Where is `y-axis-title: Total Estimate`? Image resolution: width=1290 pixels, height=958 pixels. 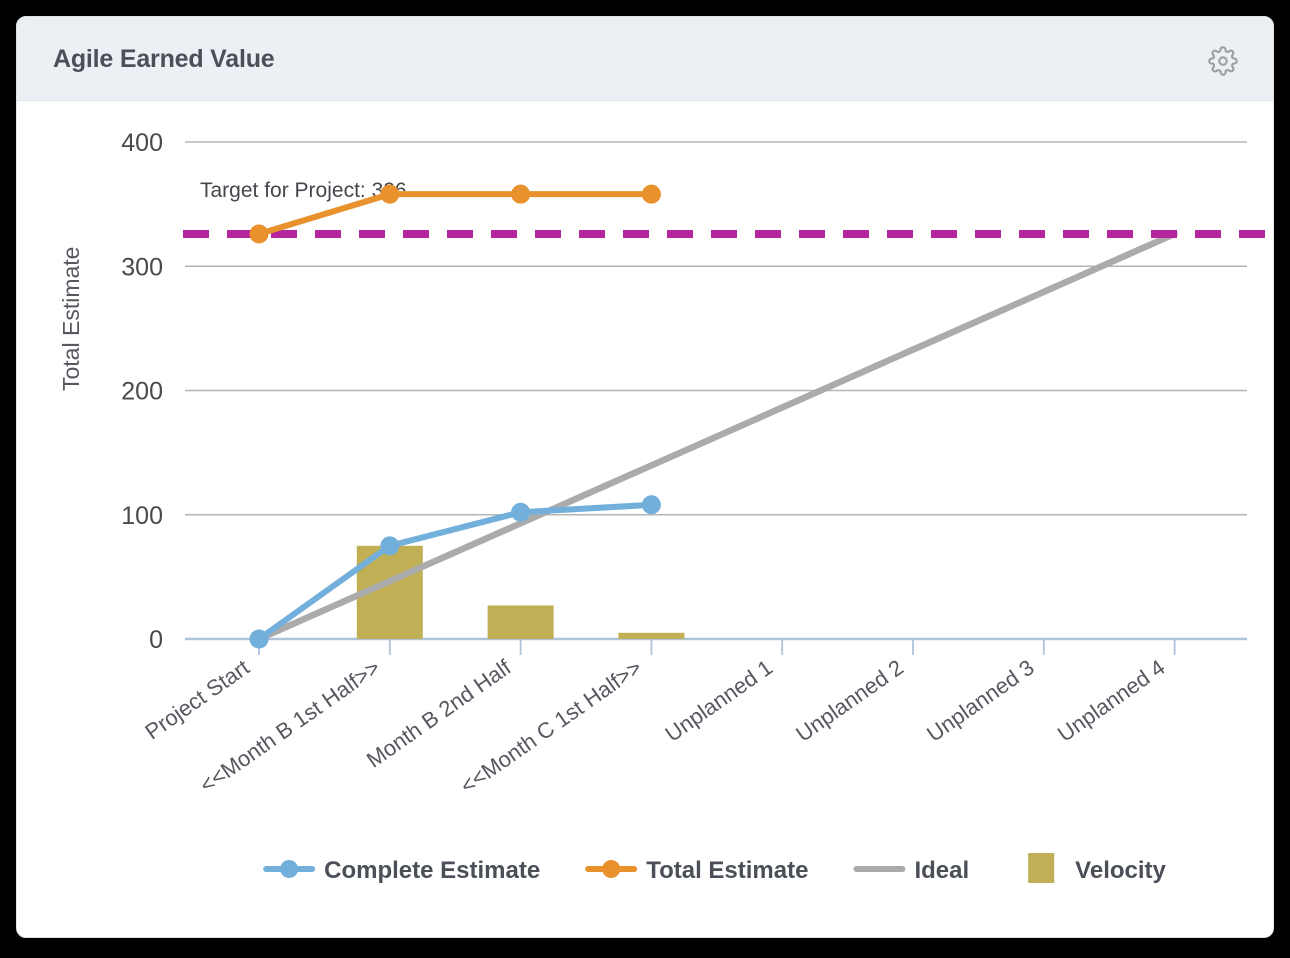 y-axis-title: Total Estimate is located at coordinates (71, 319).